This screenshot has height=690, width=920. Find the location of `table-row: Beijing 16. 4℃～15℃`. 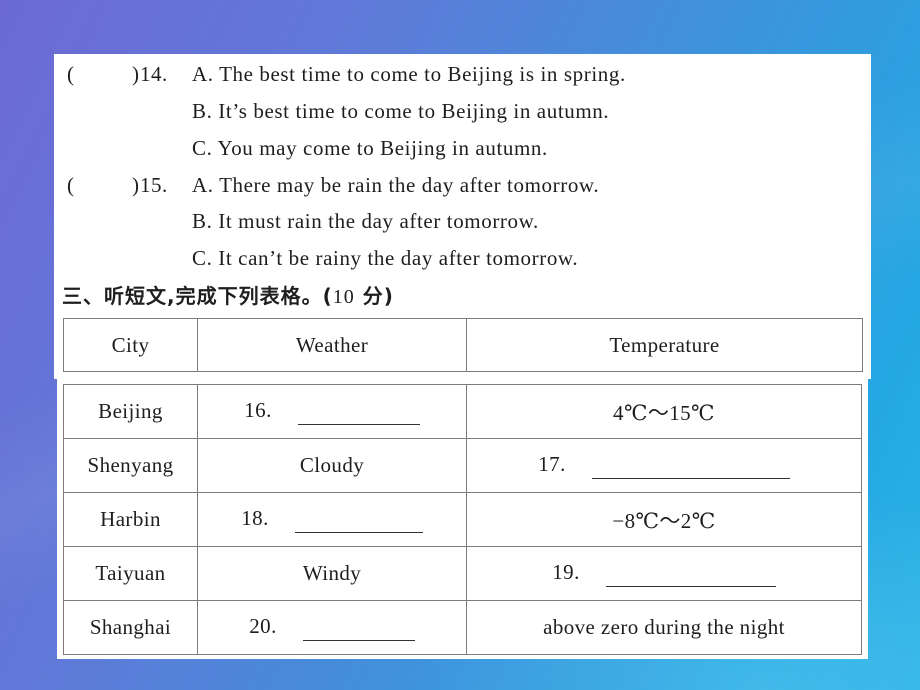

table-row: Beijing 16. 4℃～15℃ is located at coordinates (462, 411).